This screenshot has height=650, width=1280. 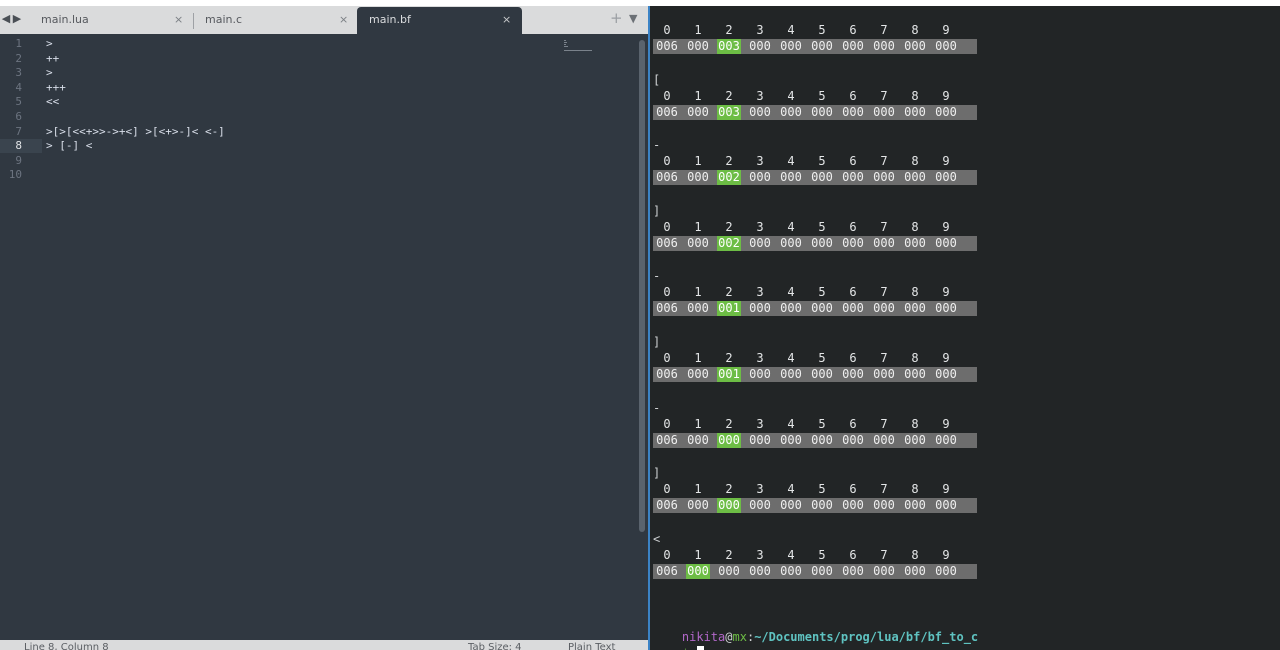 I want to click on line-number: 5, so click(x=18, y=102).